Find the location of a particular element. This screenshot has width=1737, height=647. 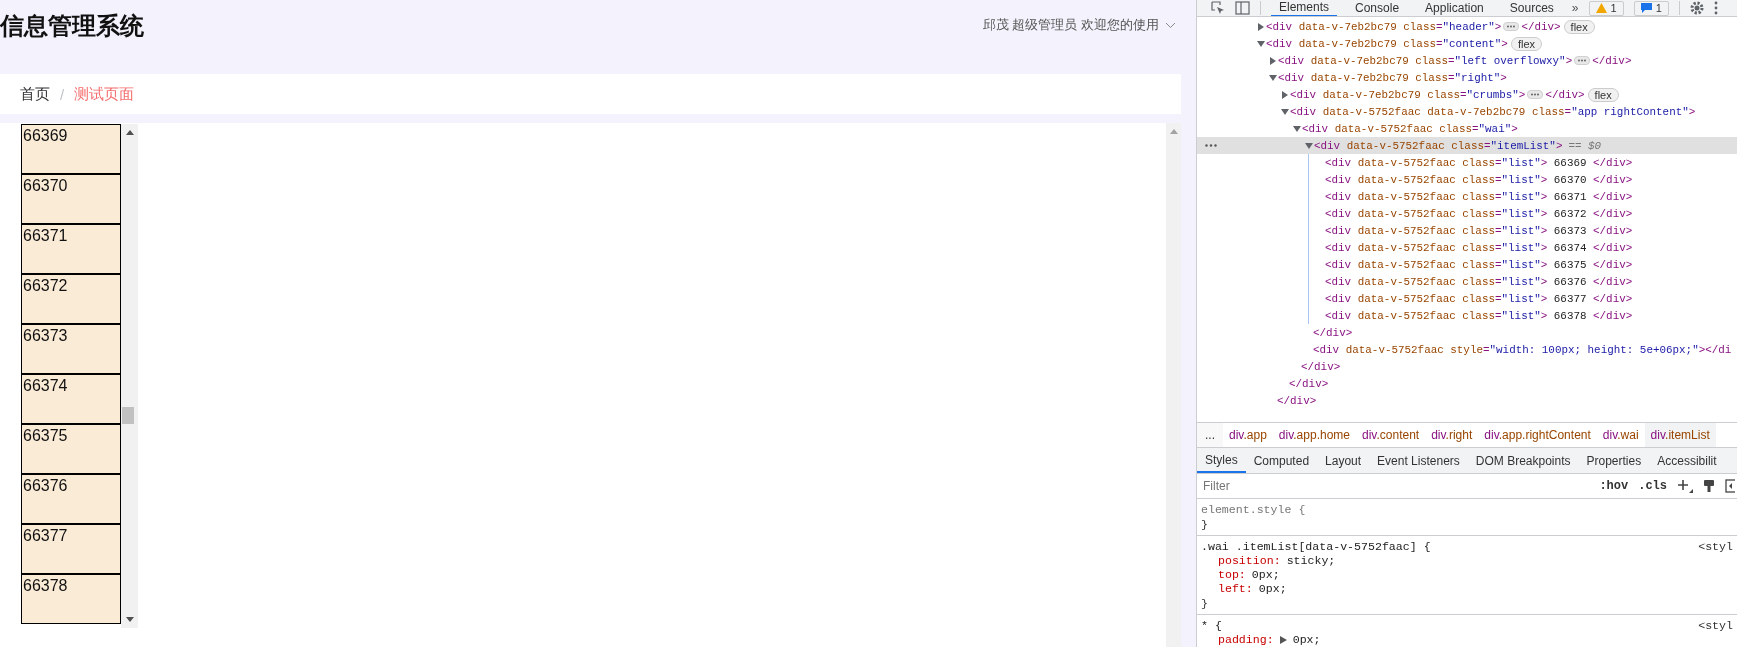

css-declaration: top: 0px; is located at coordinates (1240, 575).